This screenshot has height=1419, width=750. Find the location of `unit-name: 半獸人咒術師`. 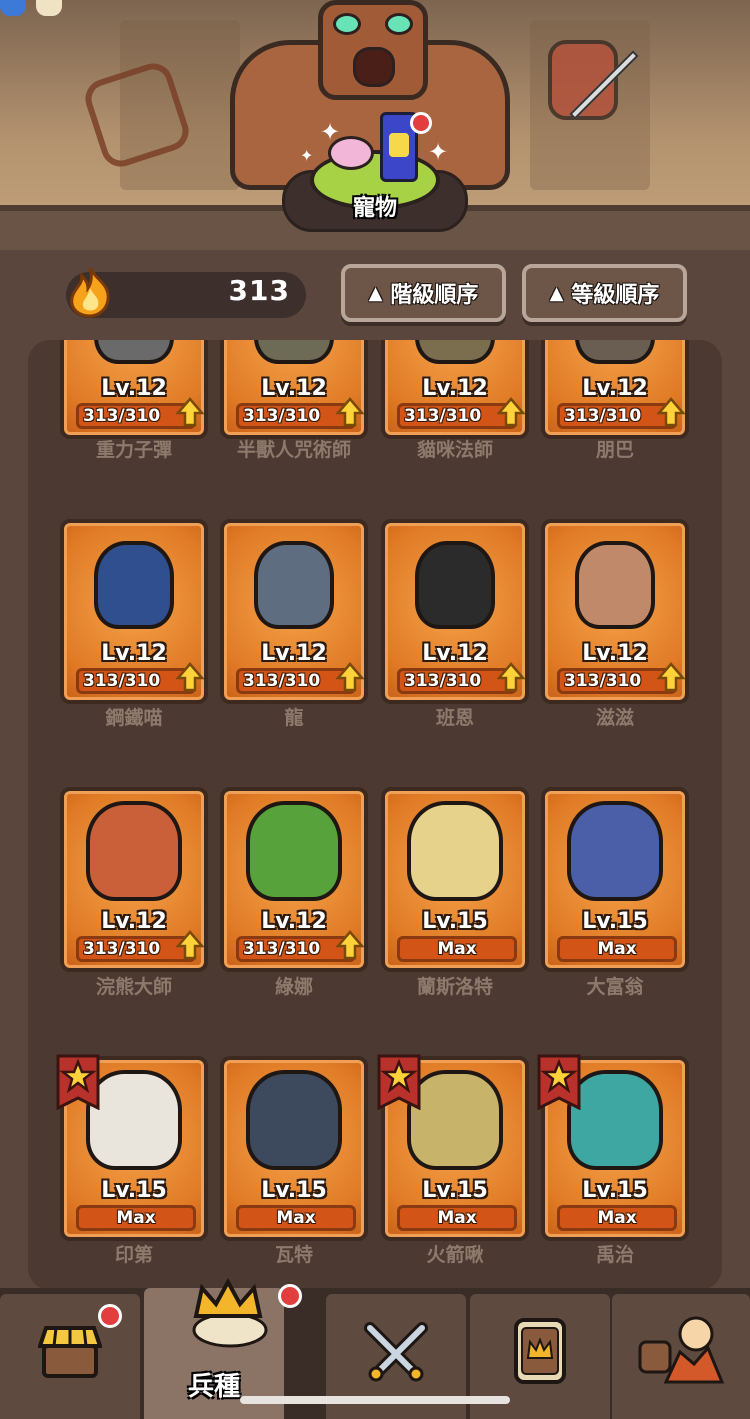

unit-name: 半獸人咒術師 is located at coordinates (293, 450).